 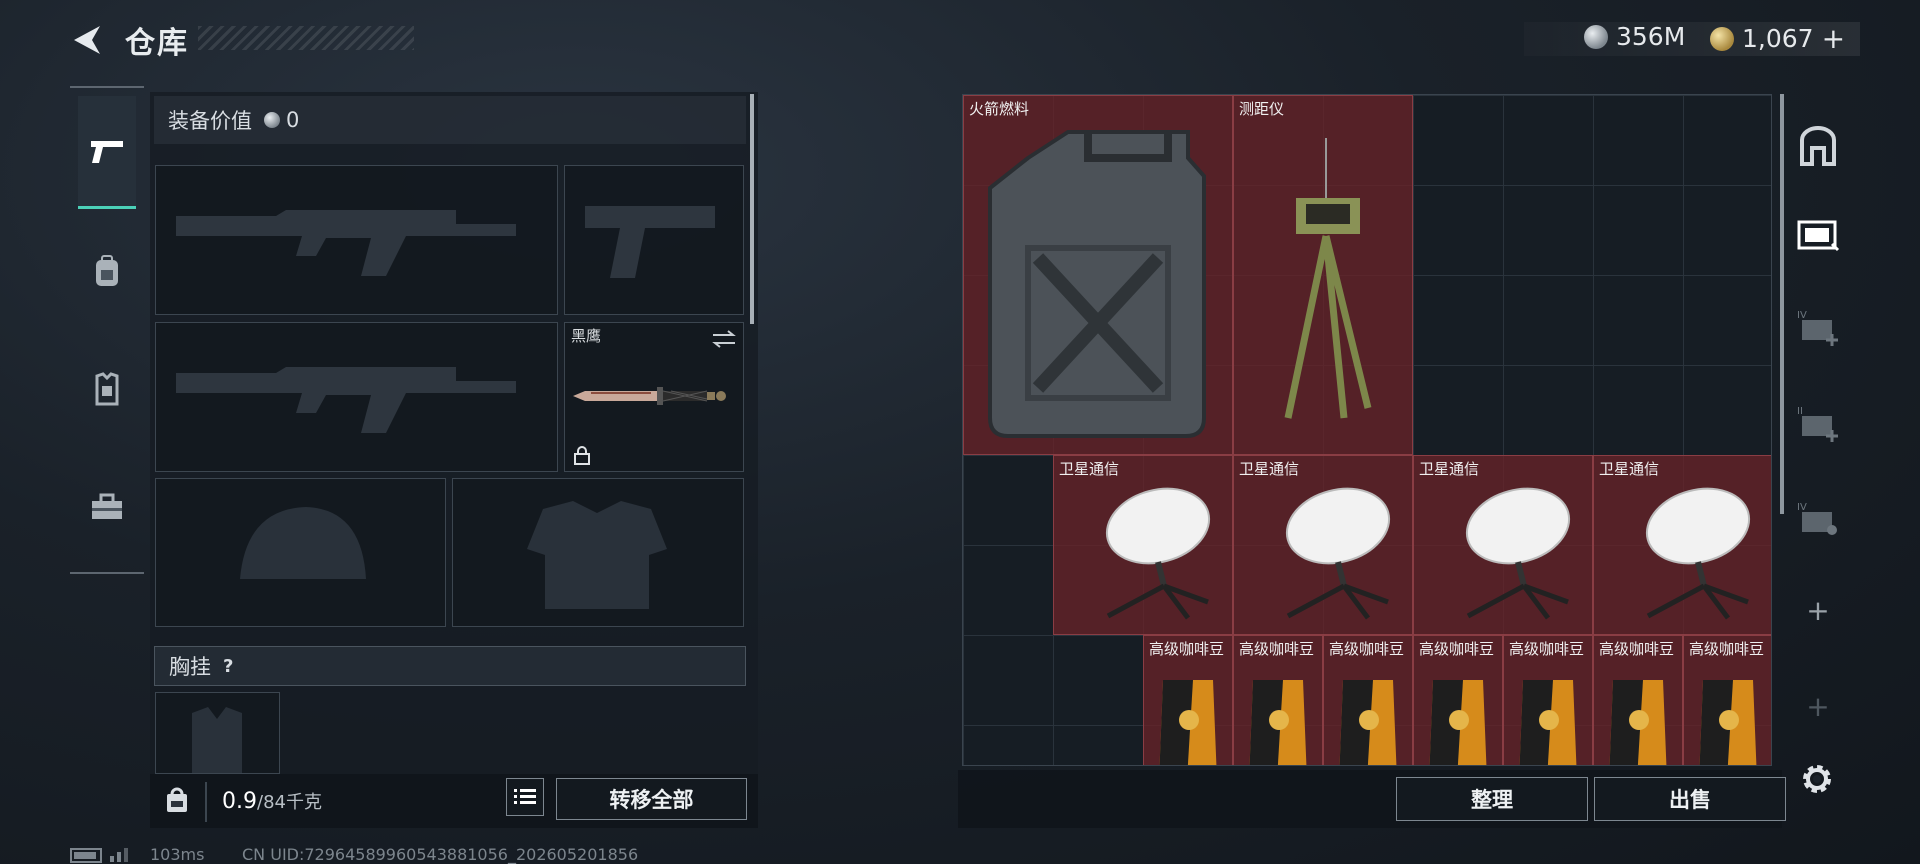 What do you see at coordinates (306, 38) in the screenshot?
I see `title-decoration` at bounding box center [306, 38].